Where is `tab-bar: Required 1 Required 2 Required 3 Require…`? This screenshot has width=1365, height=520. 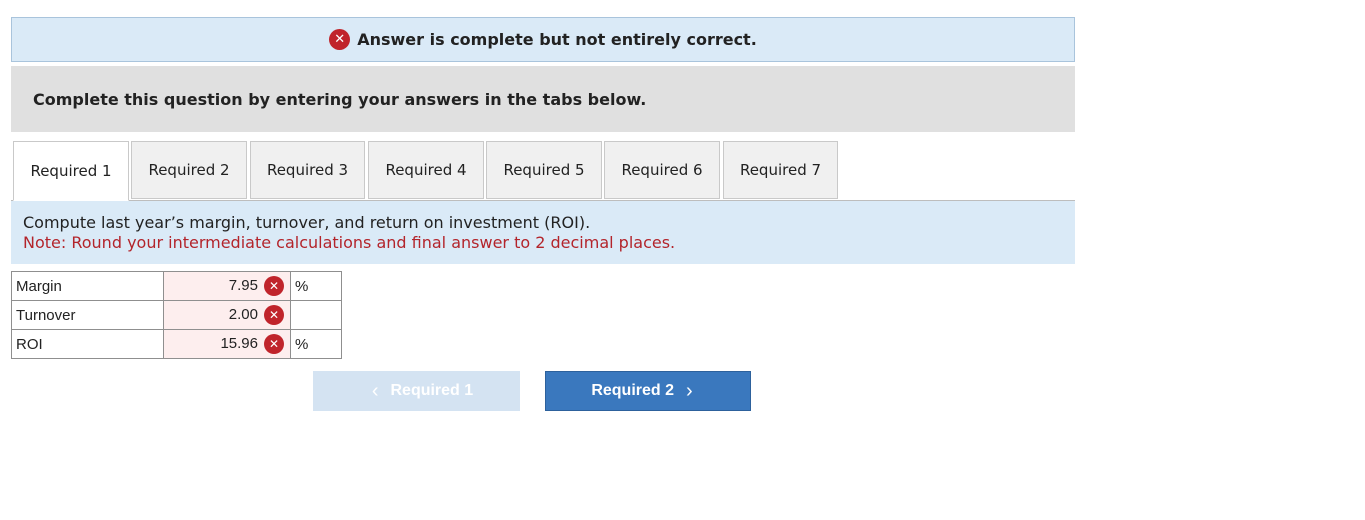 tab-bar: Required 1 Required 2 Required 3 Require… is located at coordinates (544, 171).